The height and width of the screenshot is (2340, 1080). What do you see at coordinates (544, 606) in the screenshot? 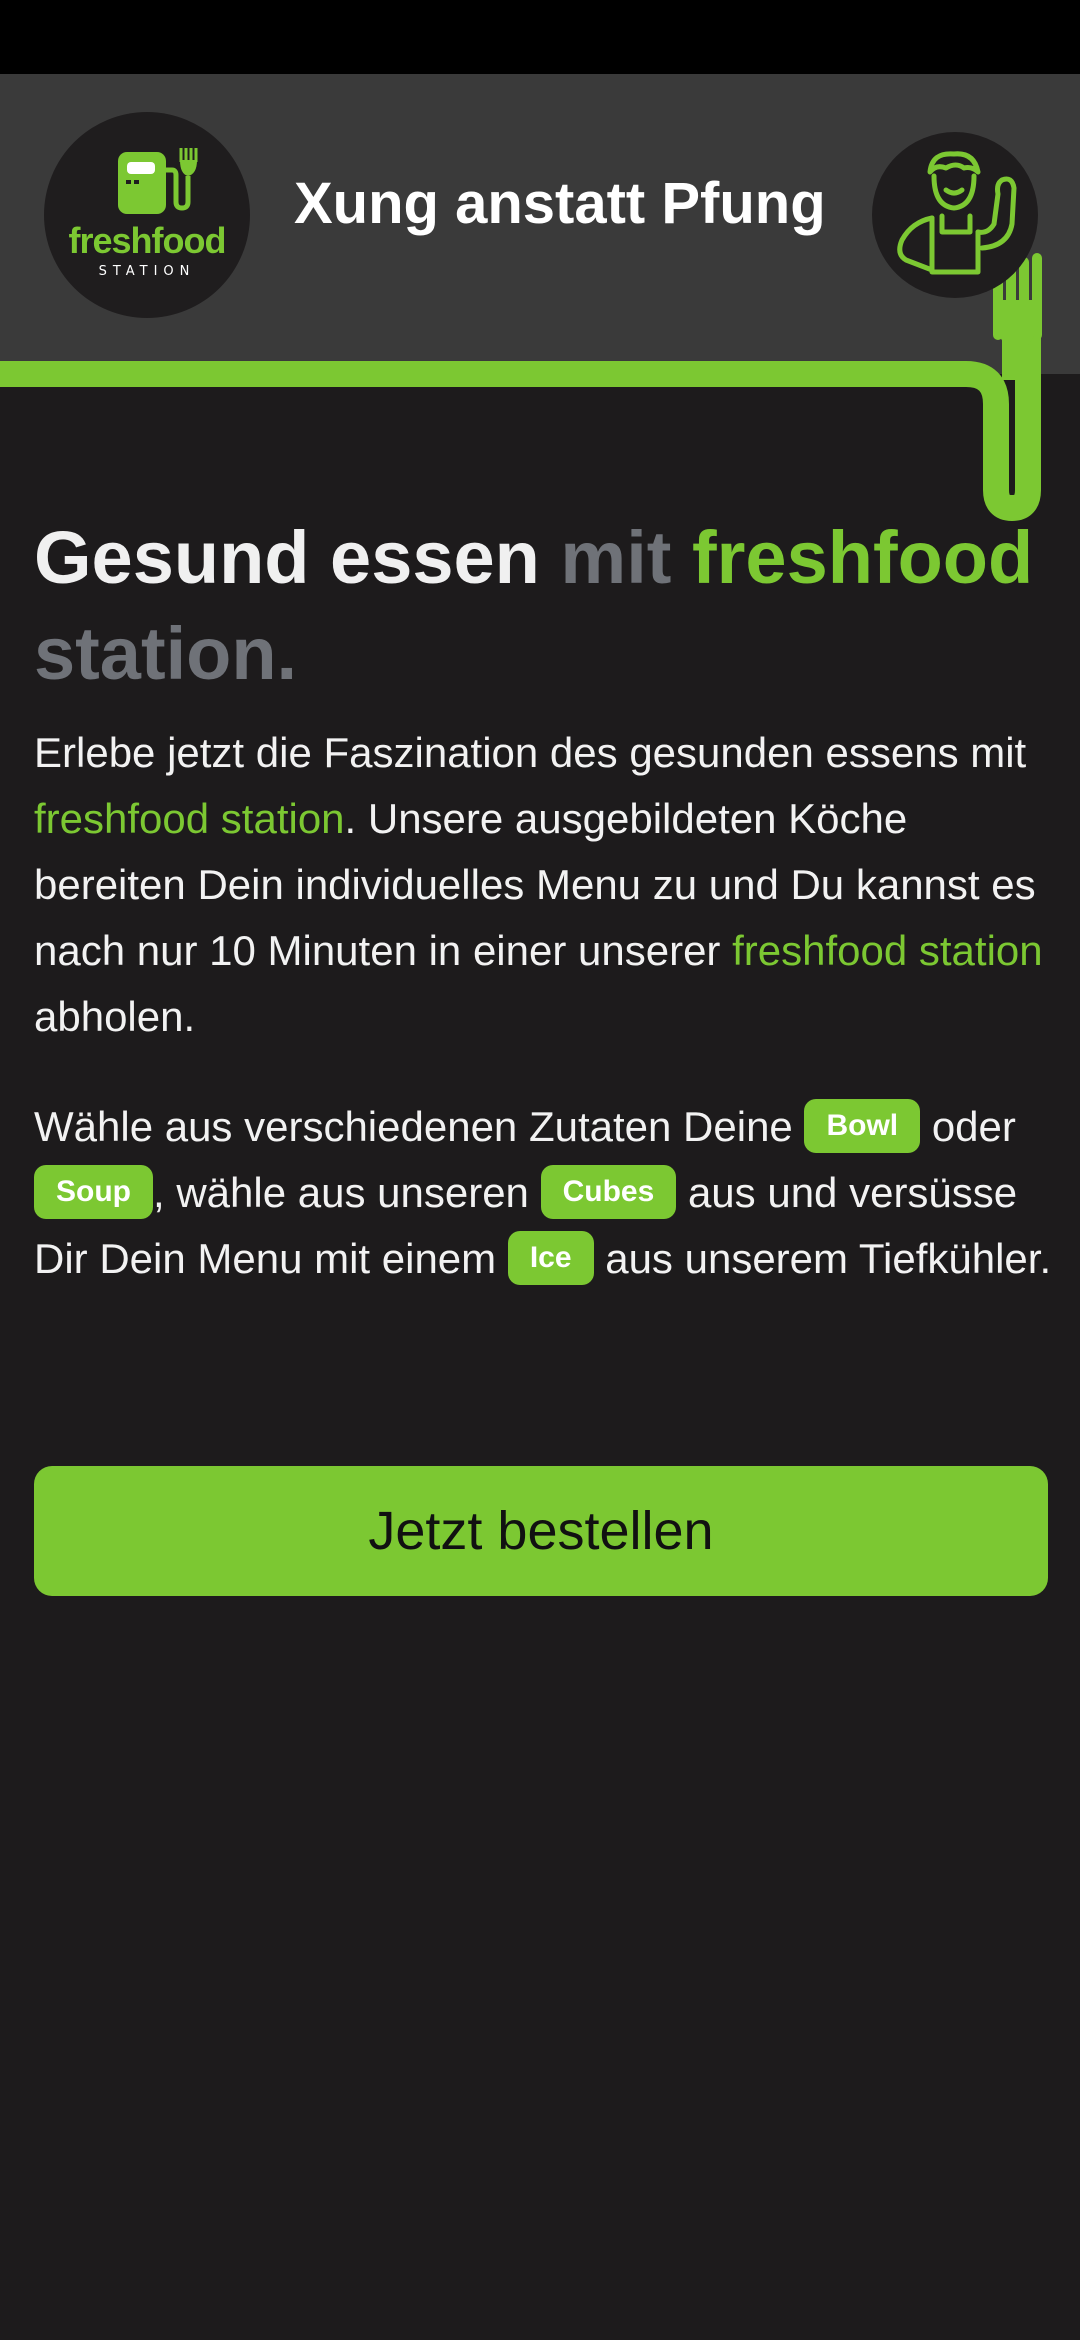
I see `headline: Gesund essen mit freshfood station.` at bounding box center [544, 606].